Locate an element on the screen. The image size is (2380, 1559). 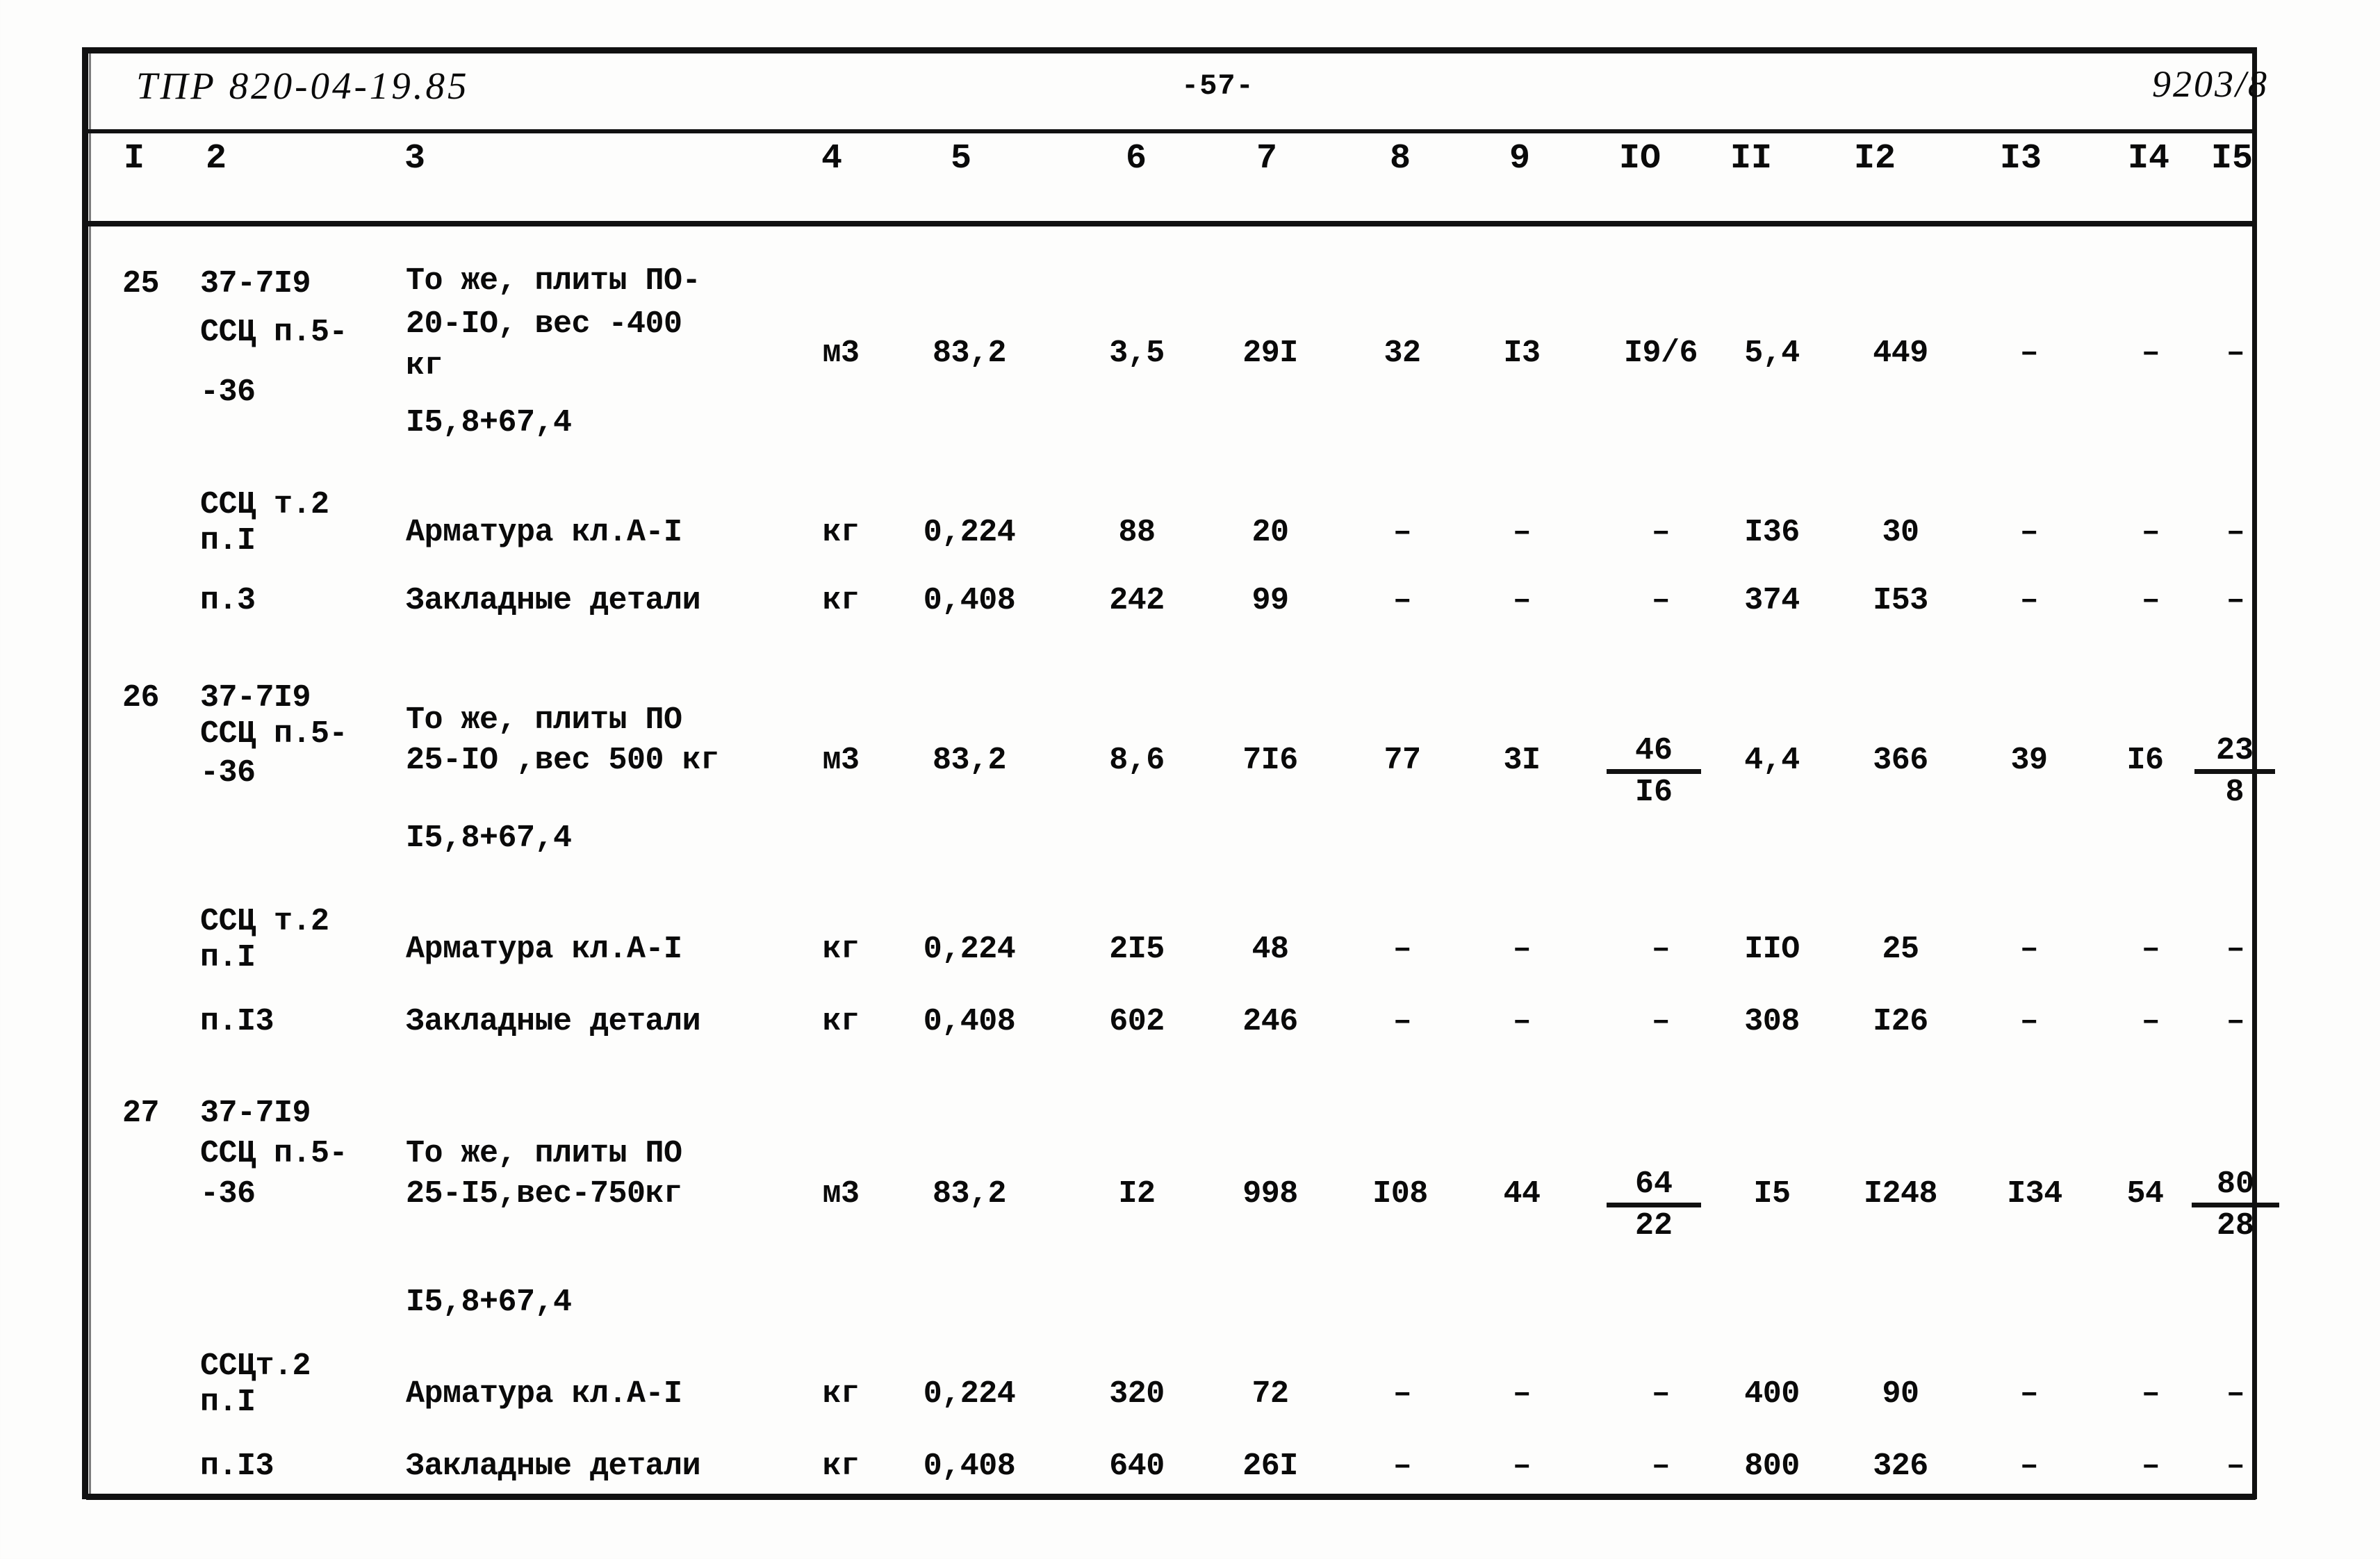
row-25-col11: 5,4 is located at coordinates (1772, 353).